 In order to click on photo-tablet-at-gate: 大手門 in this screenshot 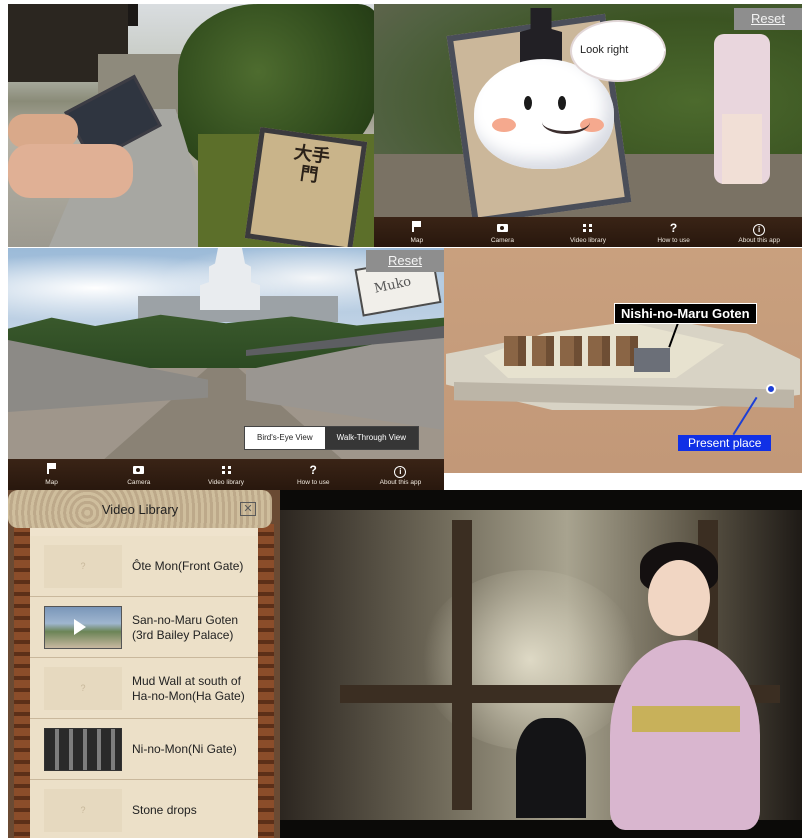, I will do `click(191, 125)`.